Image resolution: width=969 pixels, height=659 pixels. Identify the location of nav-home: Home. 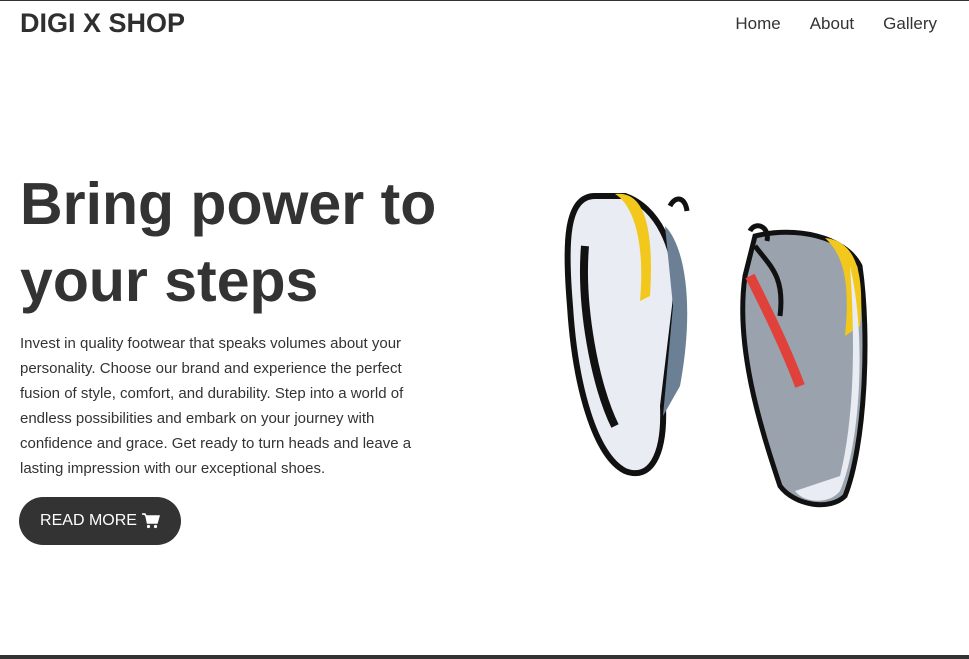
(757, 24).